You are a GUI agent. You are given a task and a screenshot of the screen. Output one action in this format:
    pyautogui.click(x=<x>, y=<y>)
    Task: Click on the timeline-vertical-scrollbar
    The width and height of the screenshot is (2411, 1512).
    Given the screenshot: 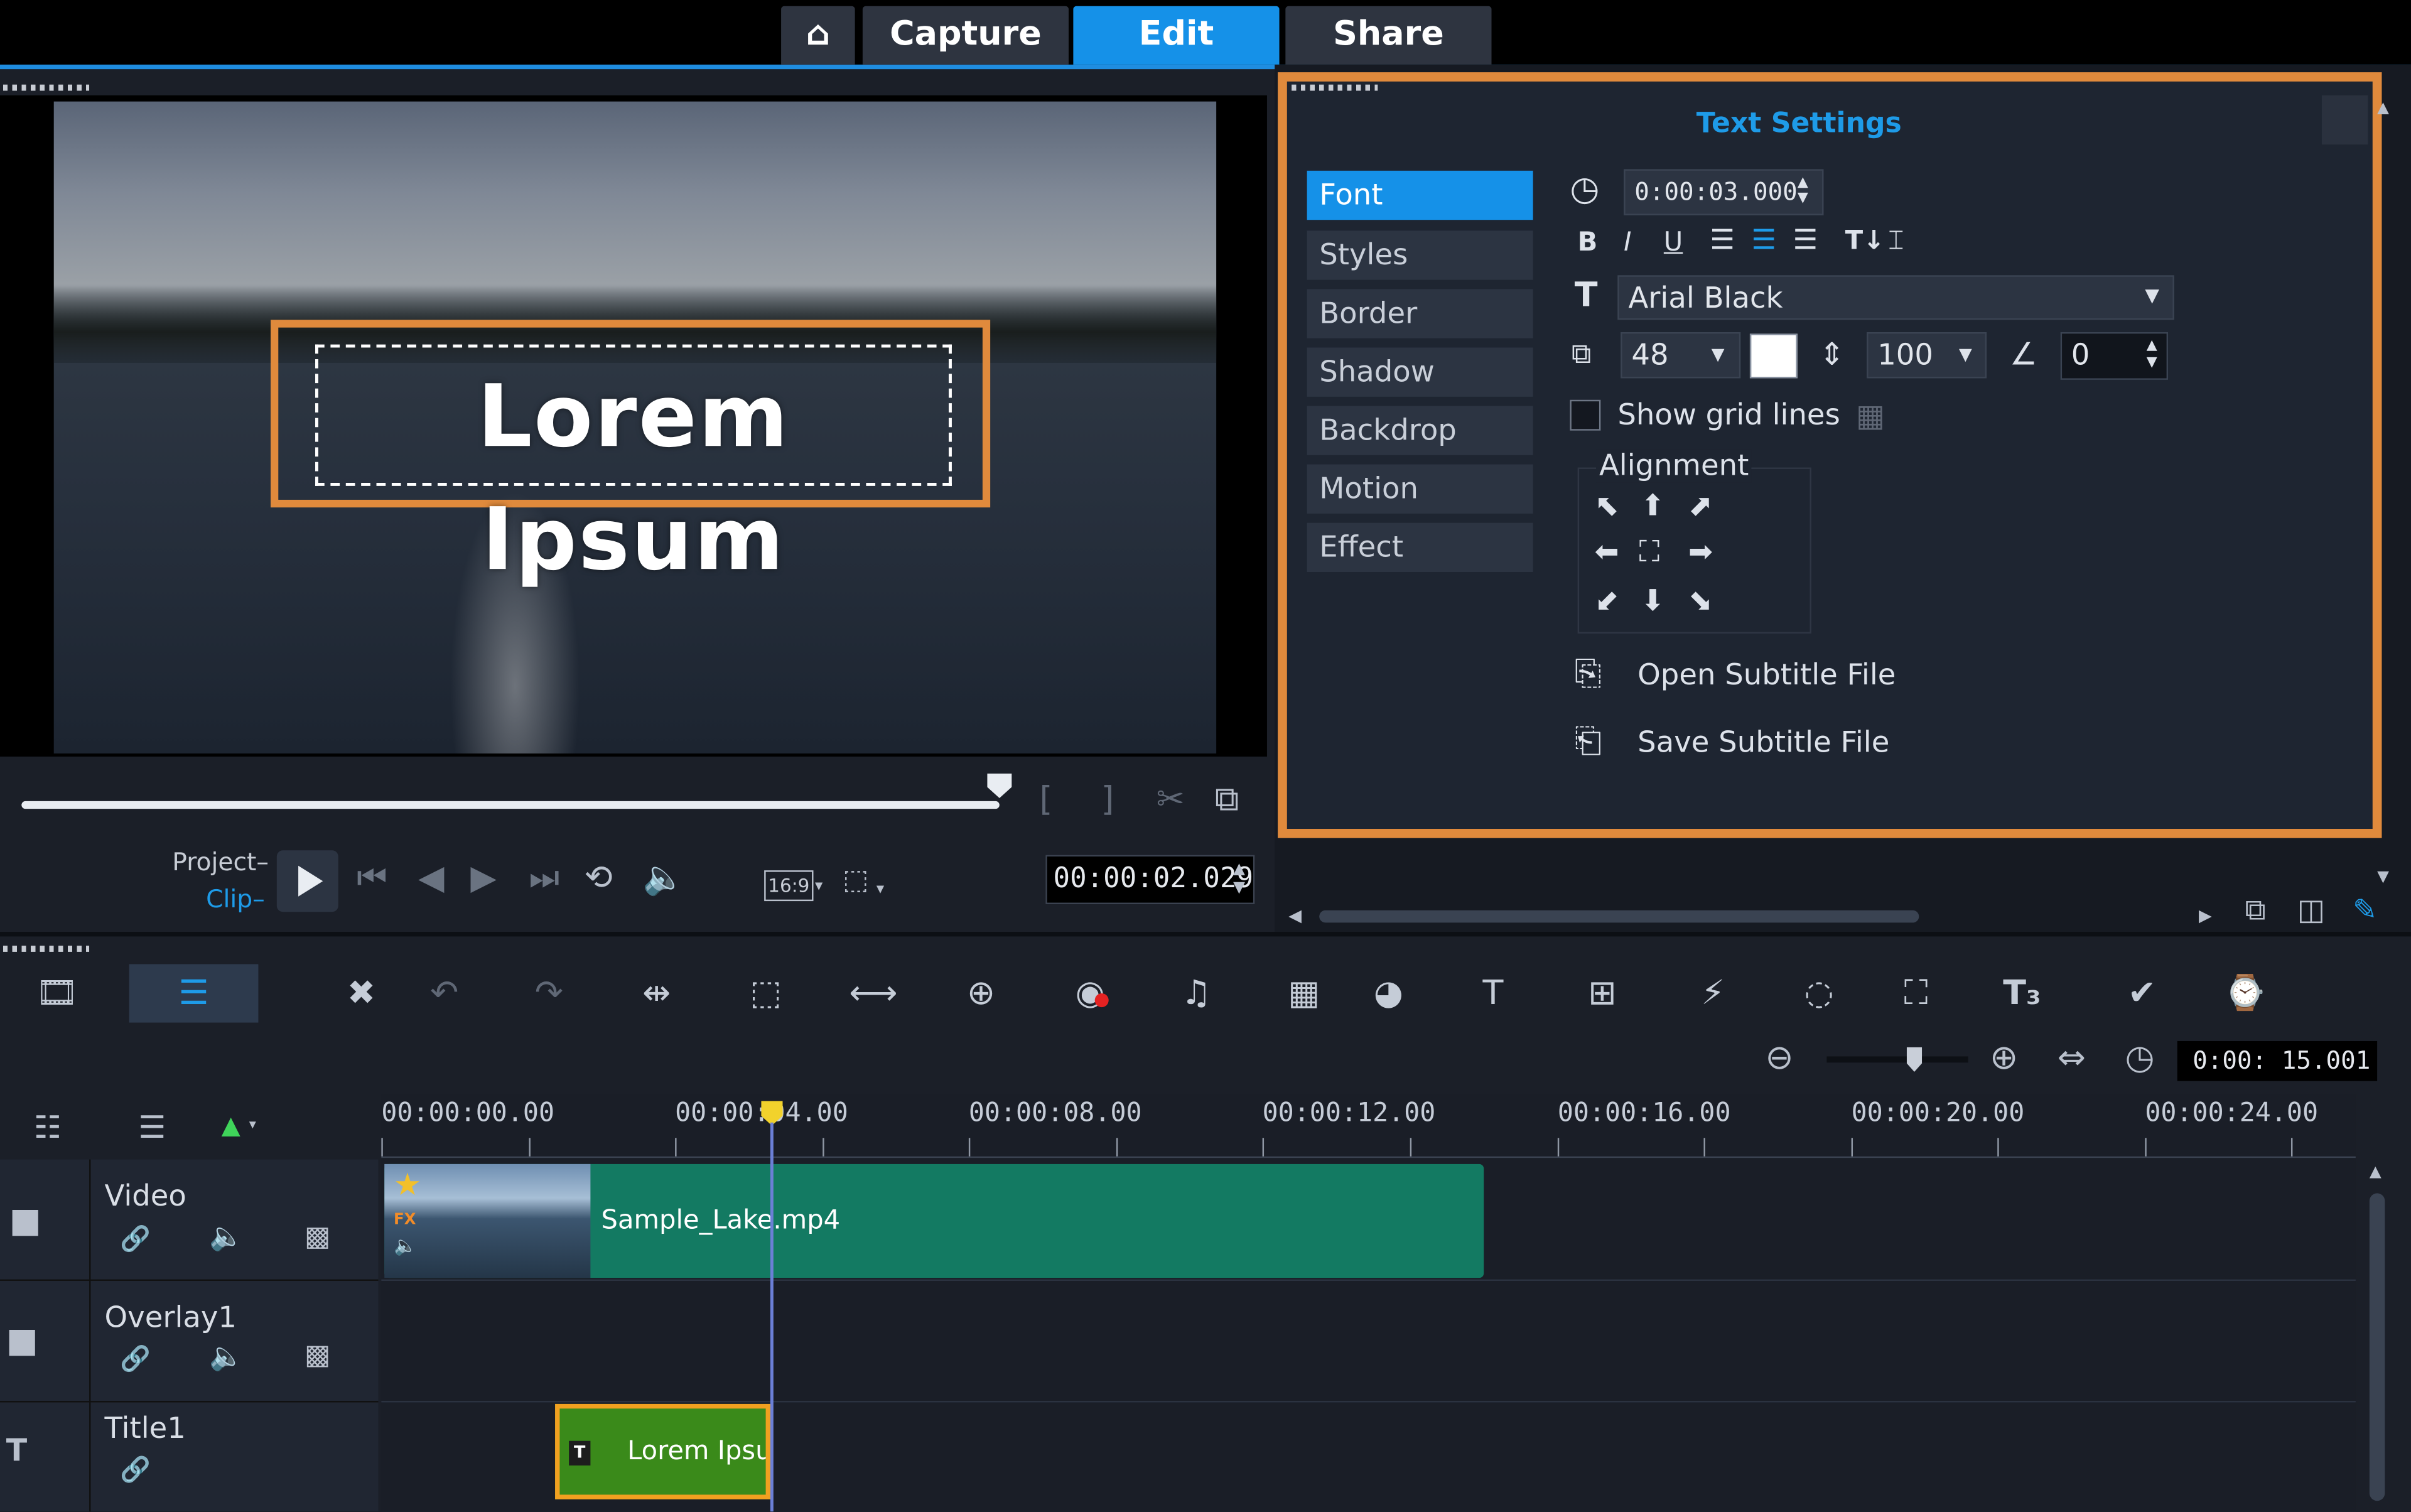 What is the action you would take?
    pyautogui.click(x=2377, y=1347)
    